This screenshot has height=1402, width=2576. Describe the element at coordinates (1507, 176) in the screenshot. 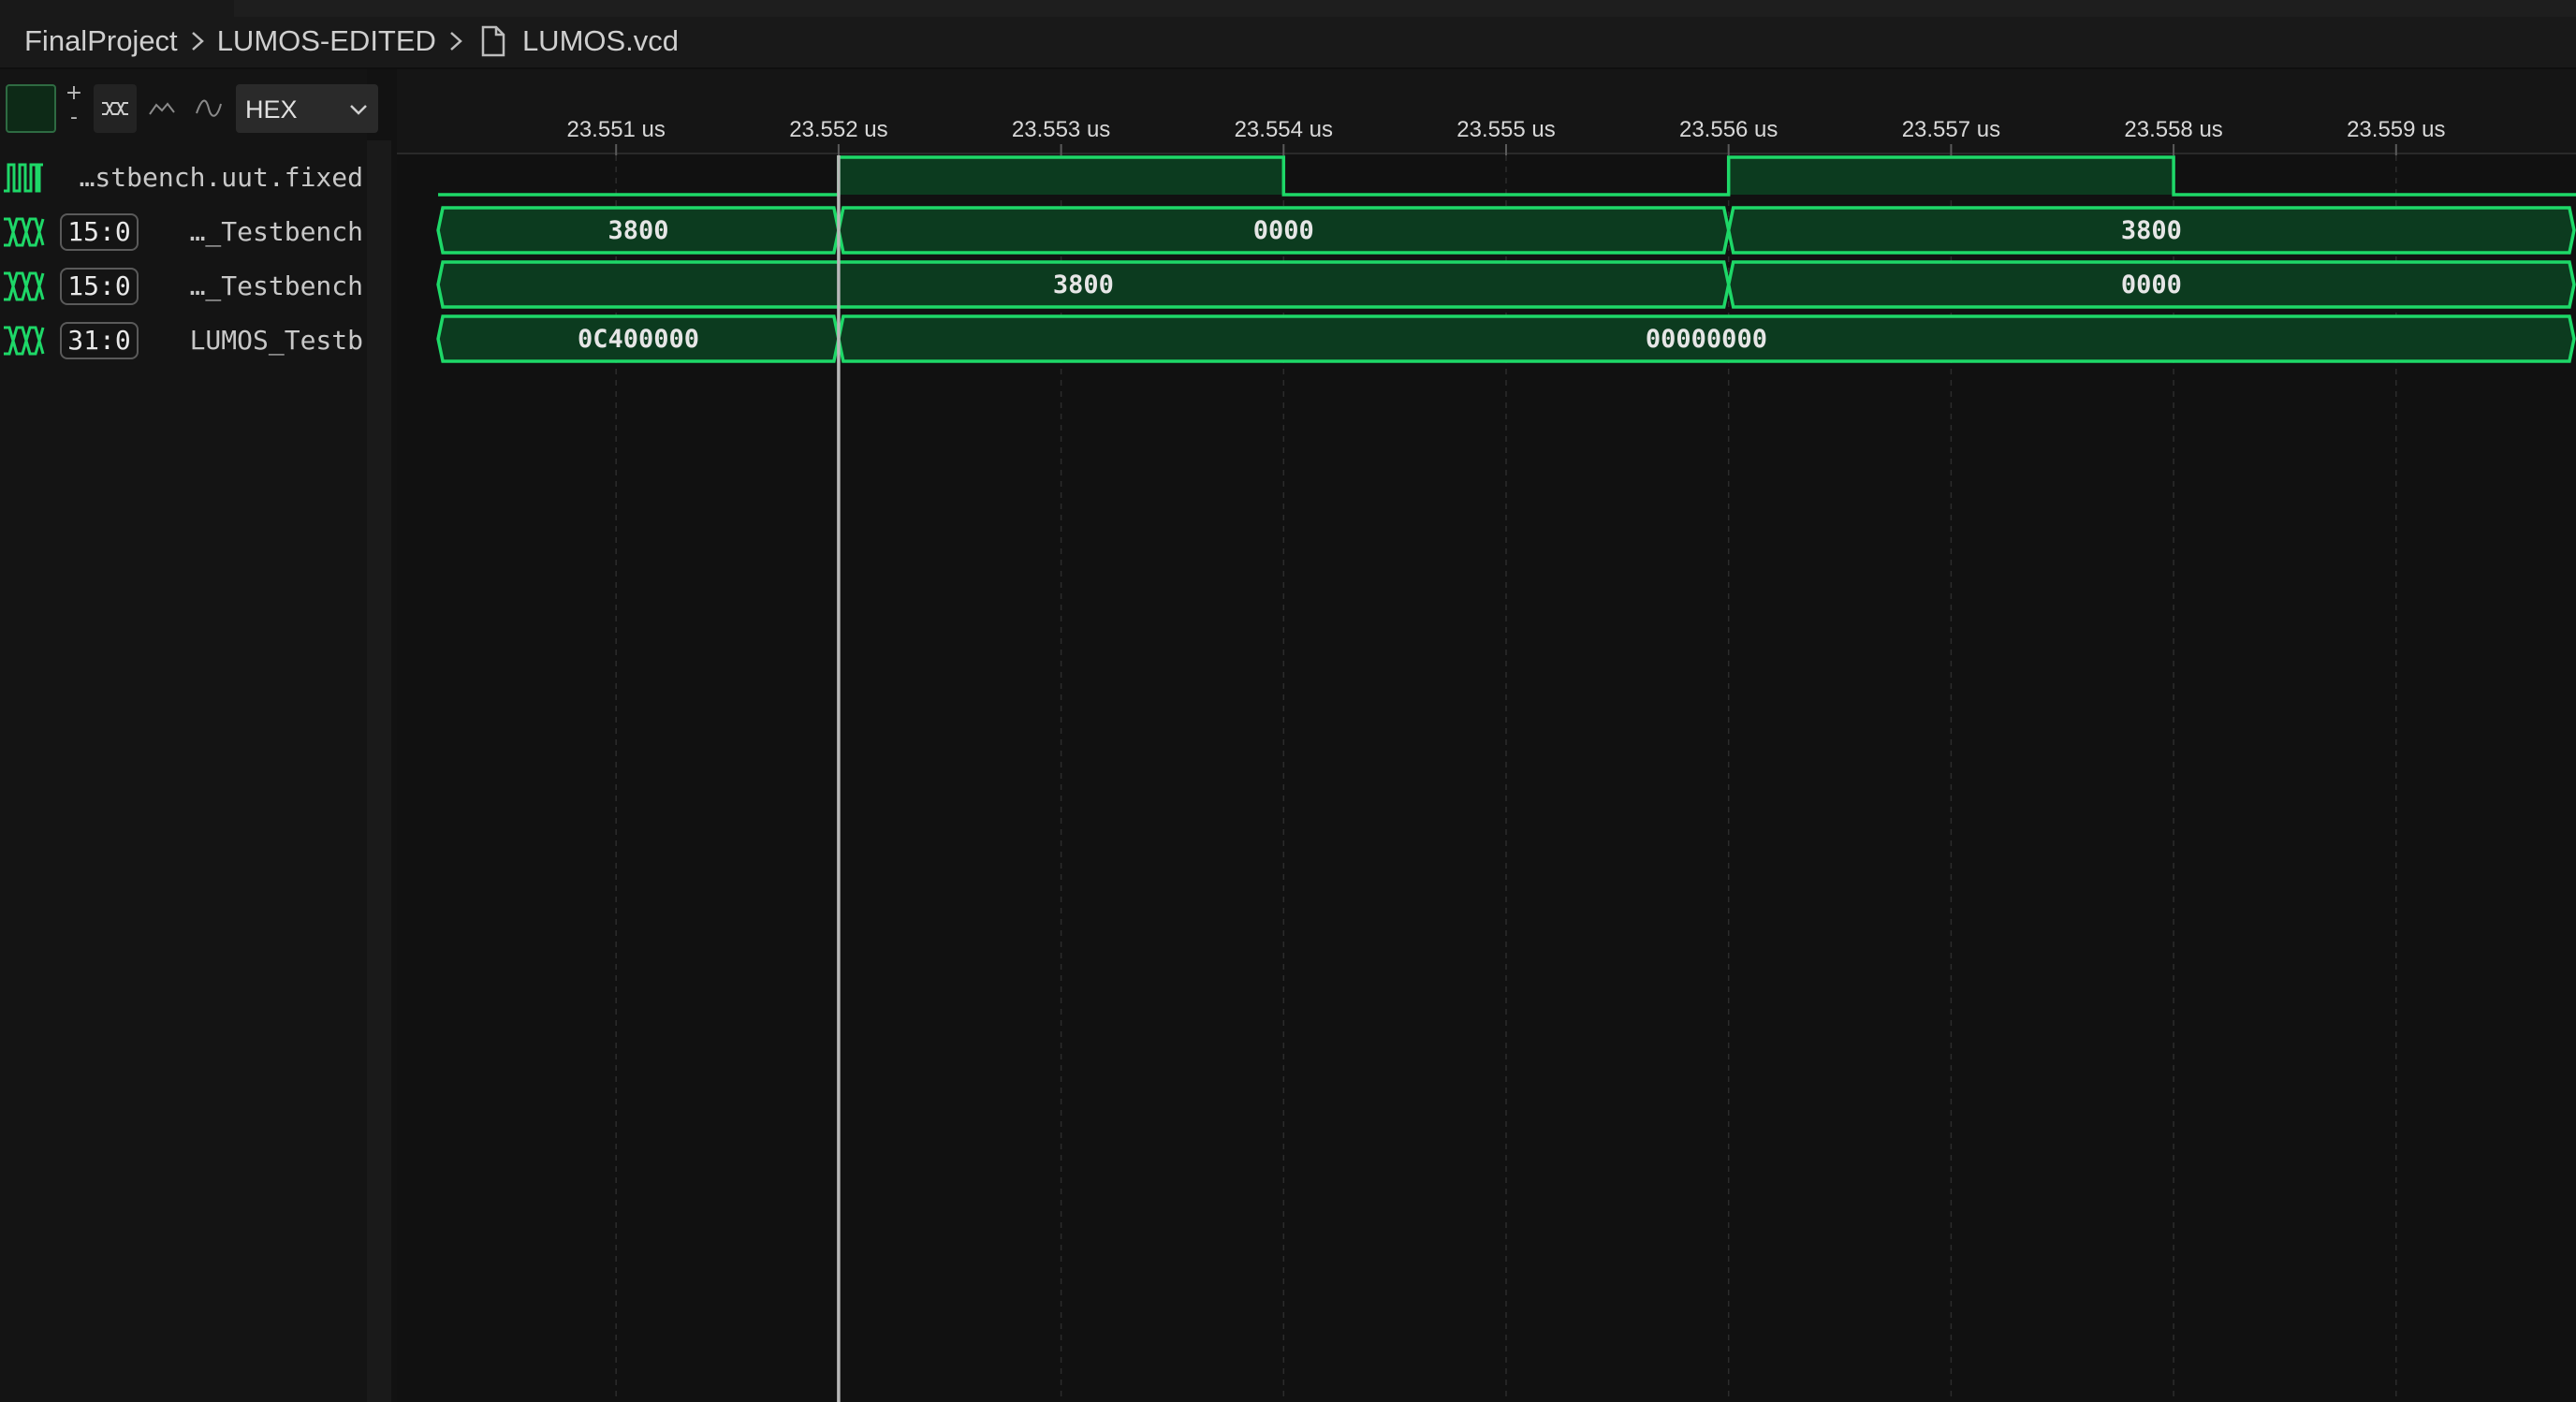

I see `bit-waveform` at that location.